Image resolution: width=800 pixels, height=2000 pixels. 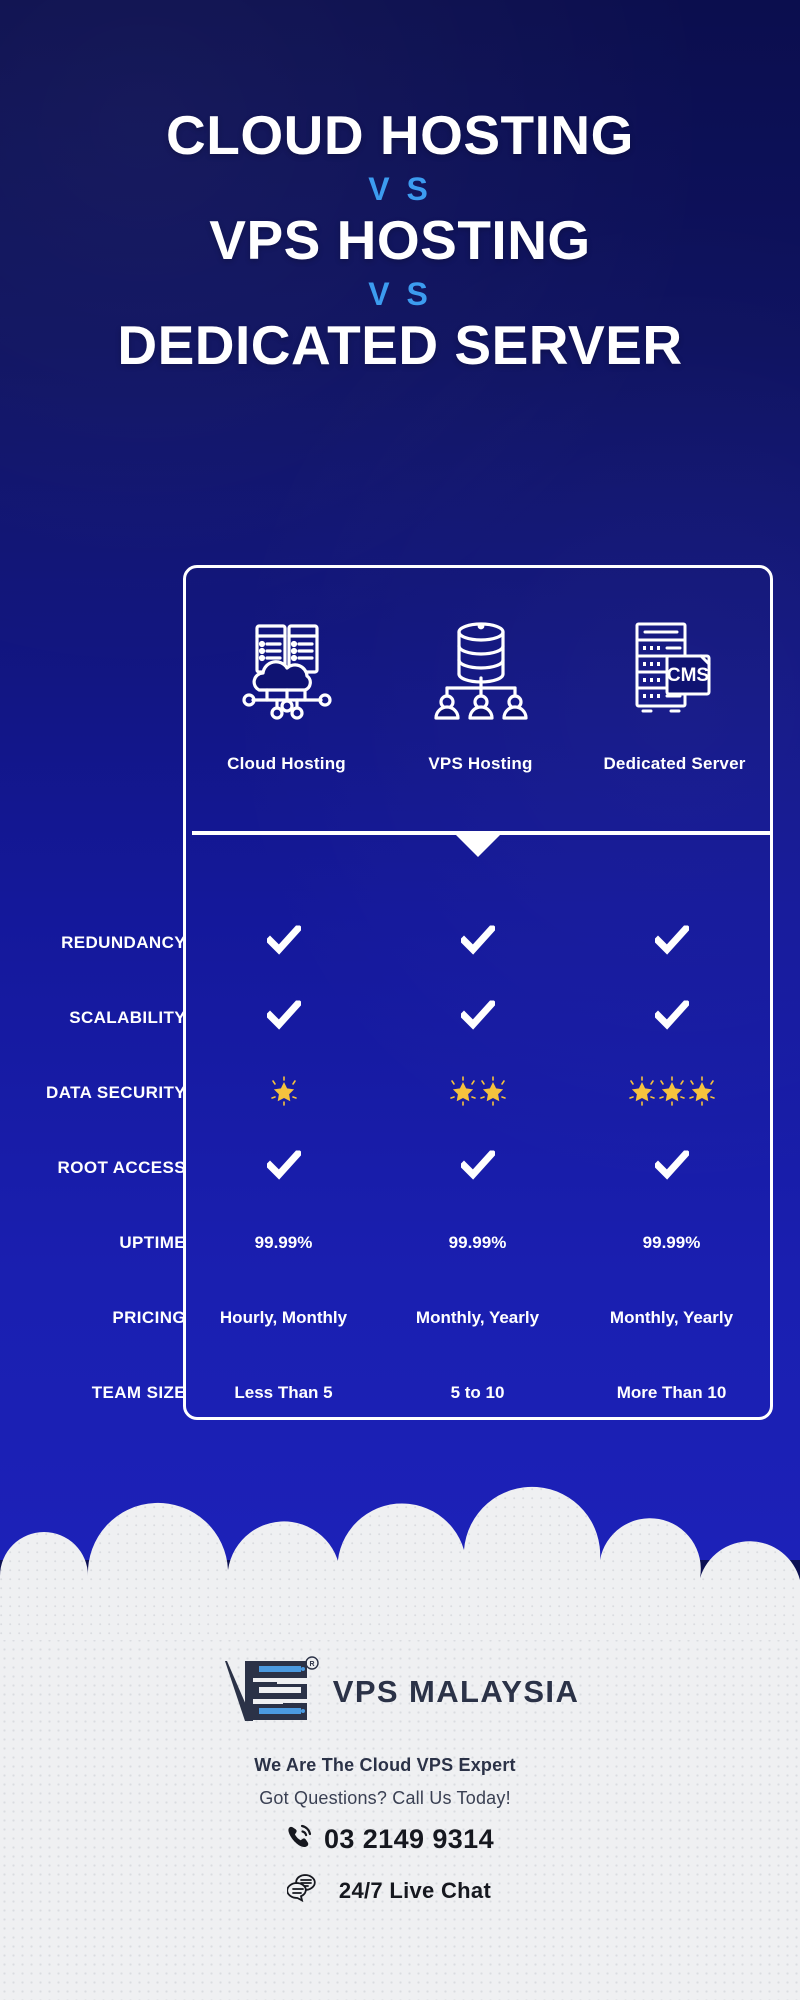 I want to click on title-line-vps-hosting: VPS HOSTING, so click(x=400, y=240).